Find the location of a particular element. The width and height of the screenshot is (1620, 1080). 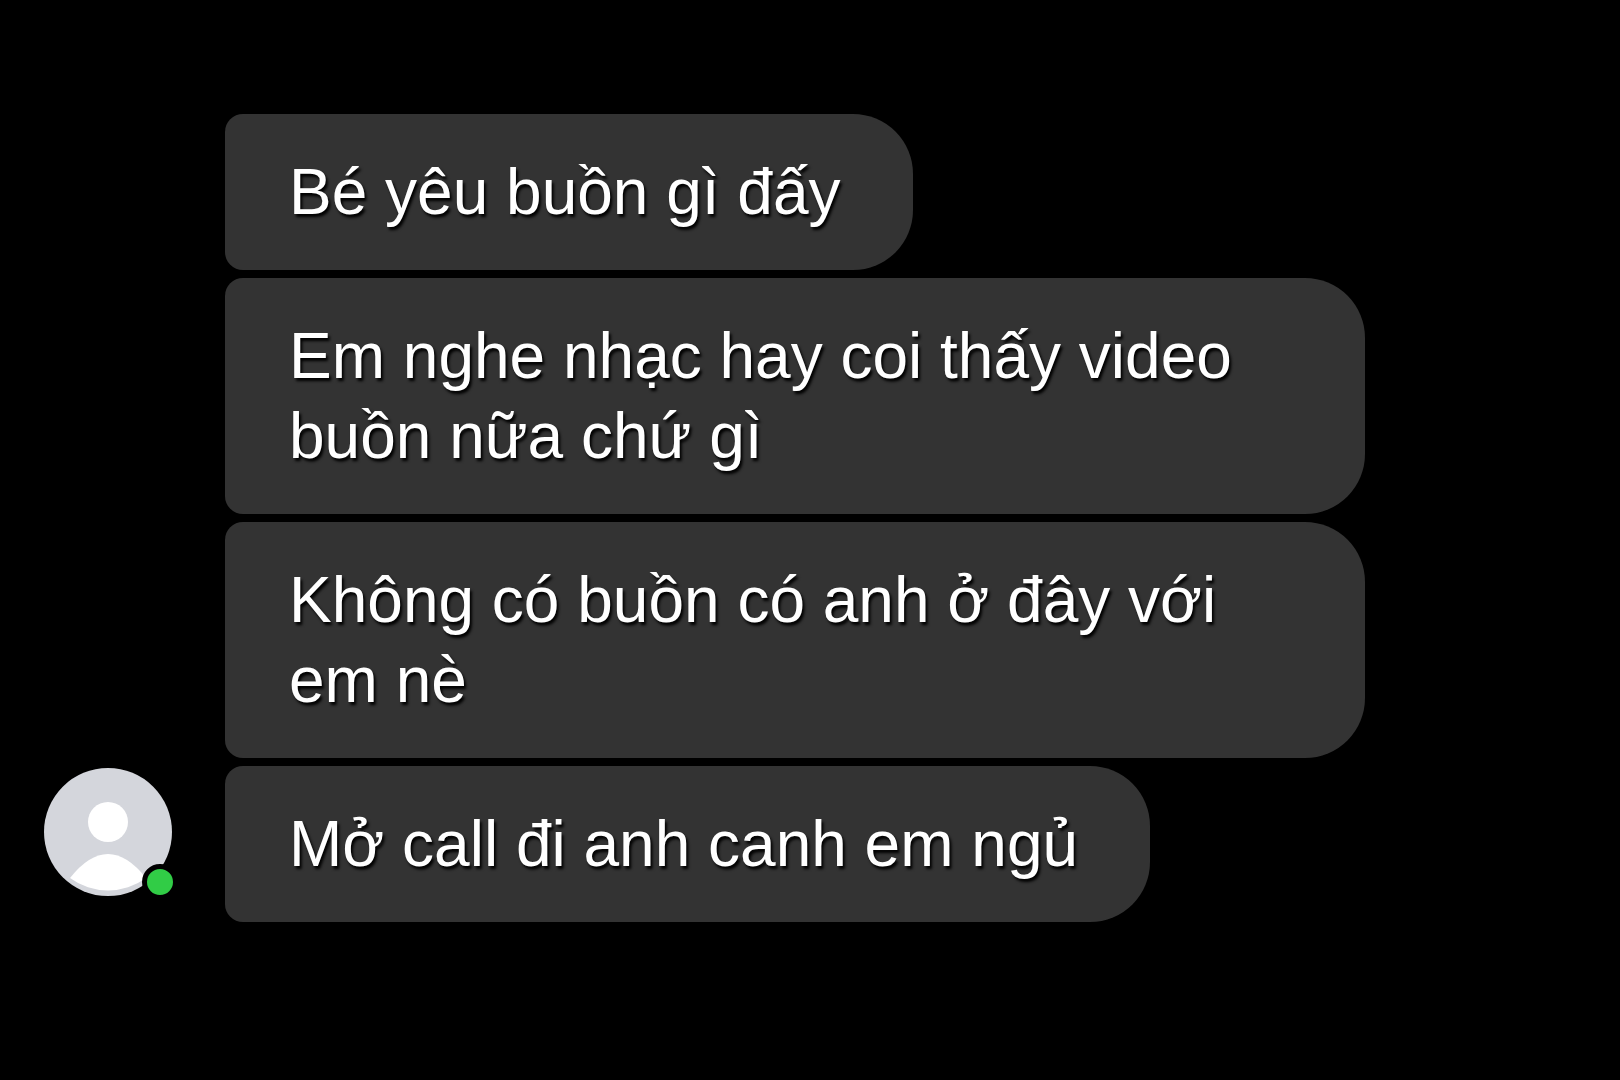

message-bubble: Bé yêu buồn gì đấy is located at coordinates (569, 192).